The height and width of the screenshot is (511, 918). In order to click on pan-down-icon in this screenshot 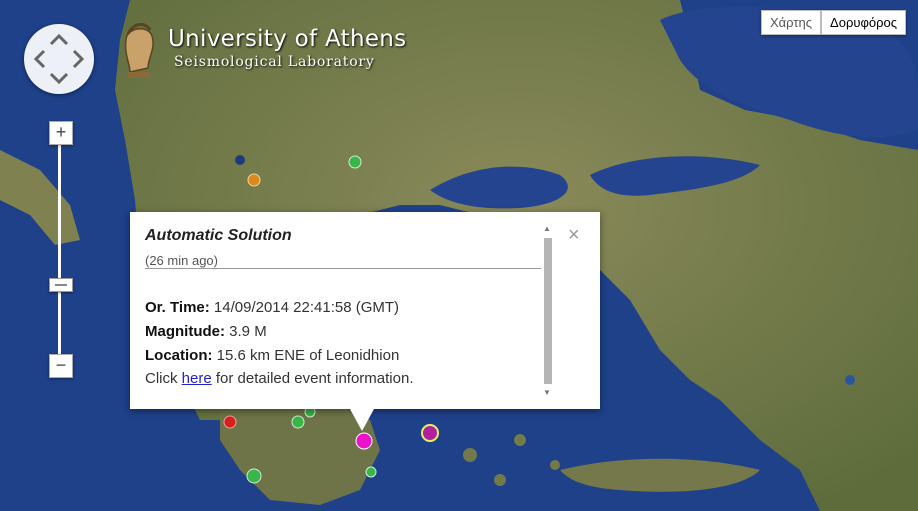, I will do `click(59, 78)`.